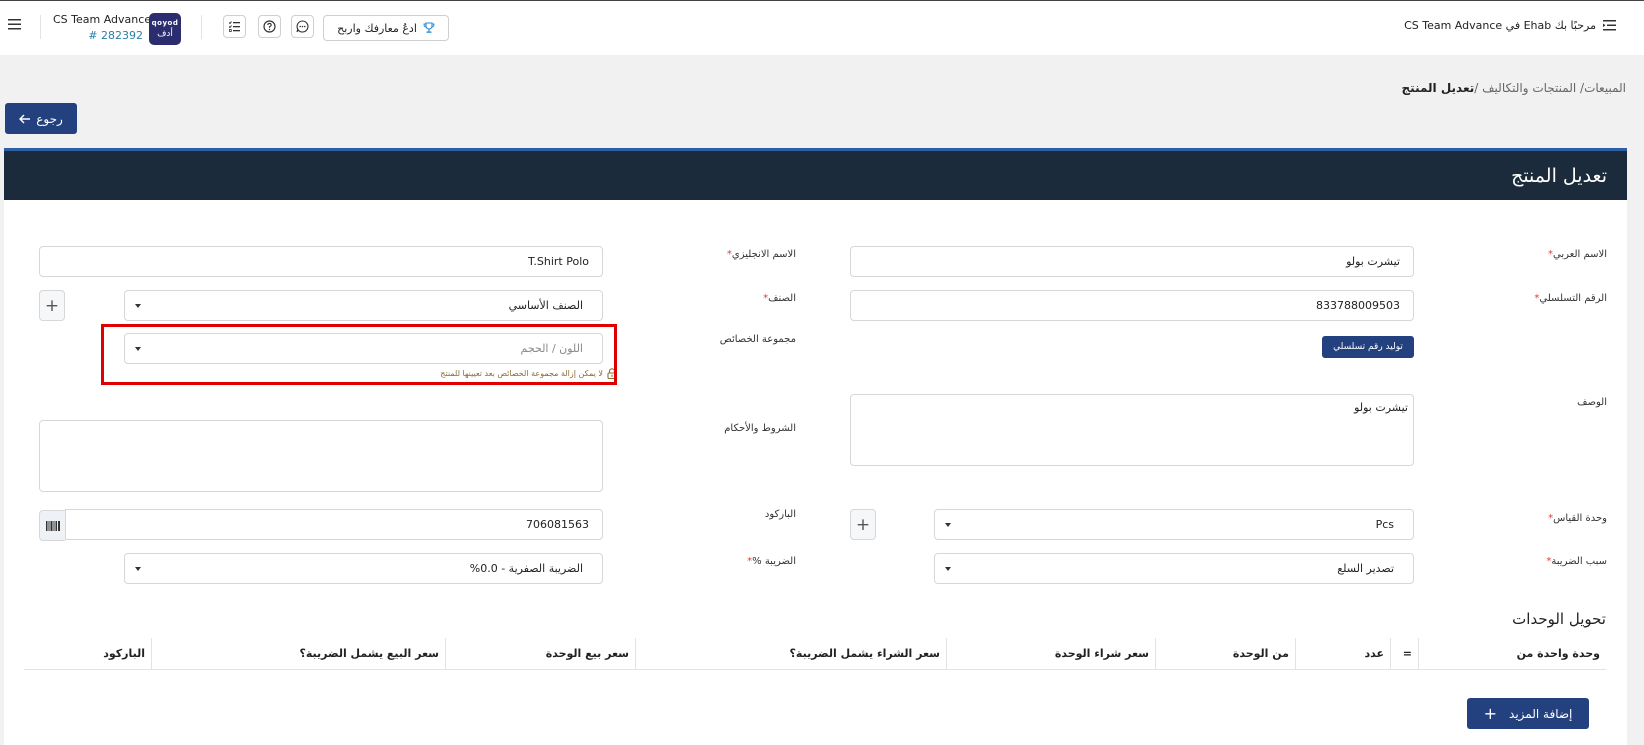  I want to click on tax-label: الضريبة %*, so click(771, 561).